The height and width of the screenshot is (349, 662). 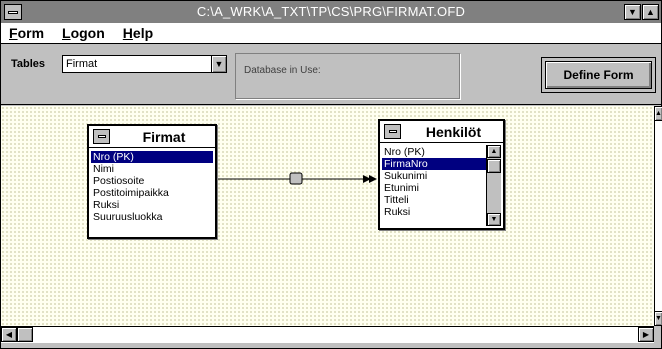 I want to click on field-item: Postiosoite, so click(x=152, y=181).